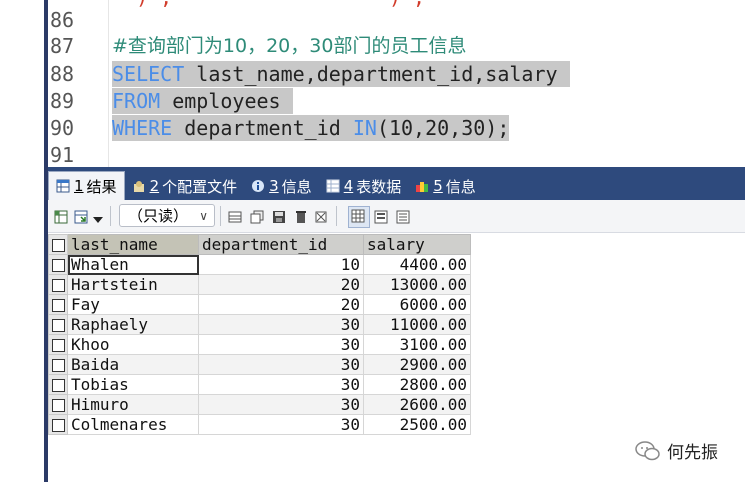  I want to click on save-icon, so click(279, 216).